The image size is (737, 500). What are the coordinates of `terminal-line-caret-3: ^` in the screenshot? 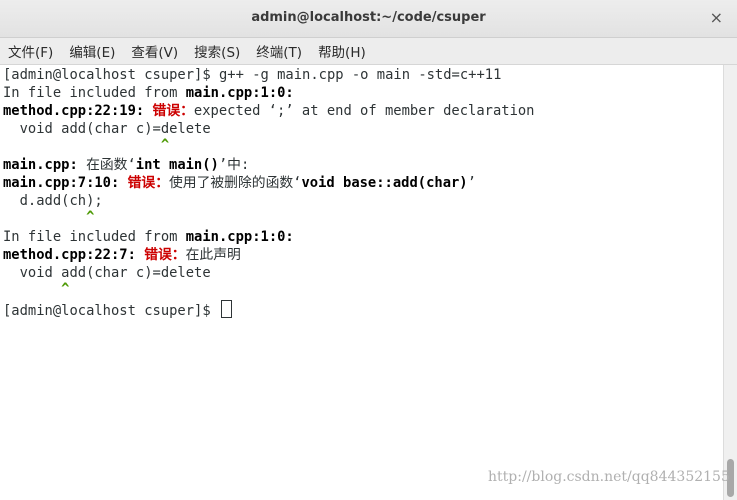 It's located at (36, 289).